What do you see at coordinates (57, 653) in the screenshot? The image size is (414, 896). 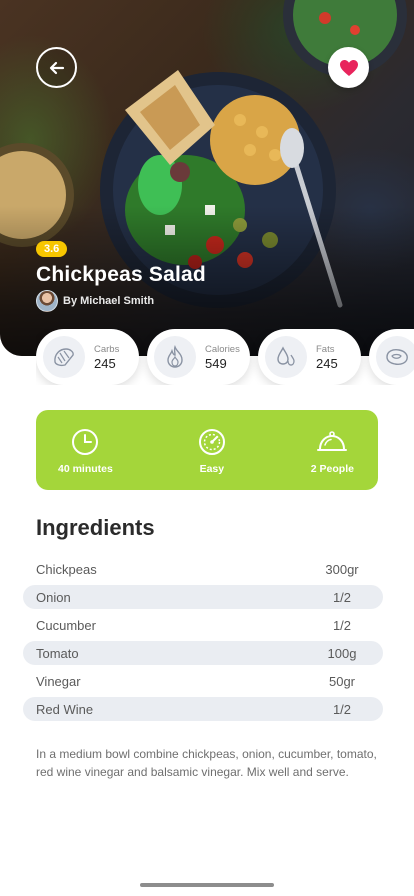 I see `ingredient-name: Tomato` at bounding box center [57, 653].